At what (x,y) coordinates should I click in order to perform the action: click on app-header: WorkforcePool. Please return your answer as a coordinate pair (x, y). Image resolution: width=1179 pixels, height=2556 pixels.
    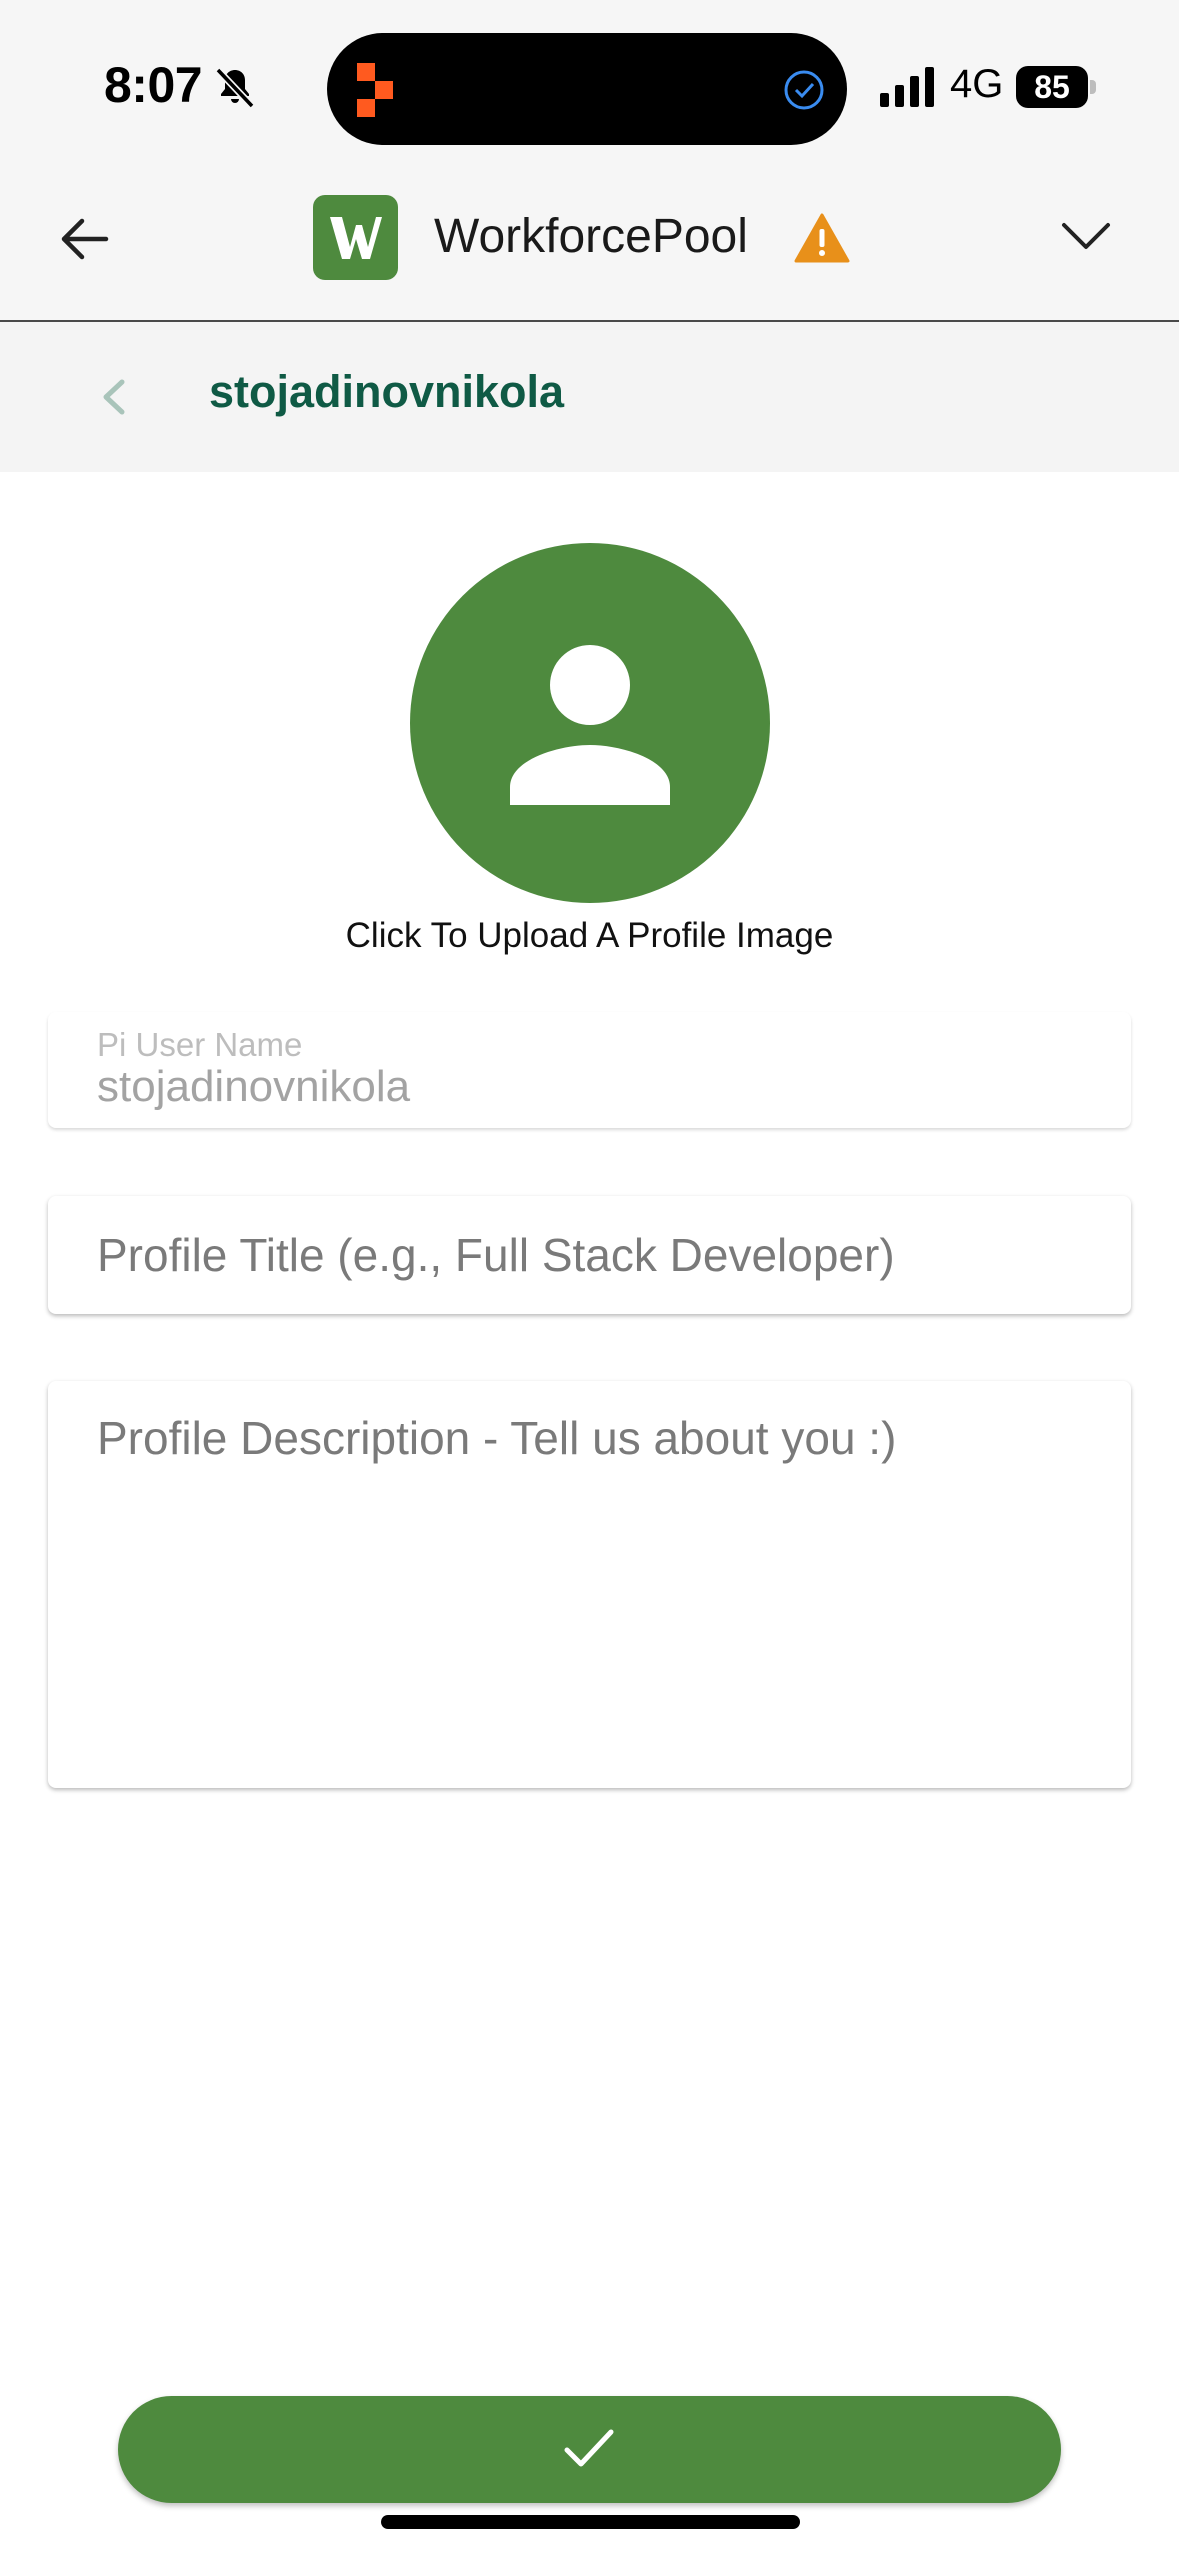
    Looking at the image, I should click on (589, 248).